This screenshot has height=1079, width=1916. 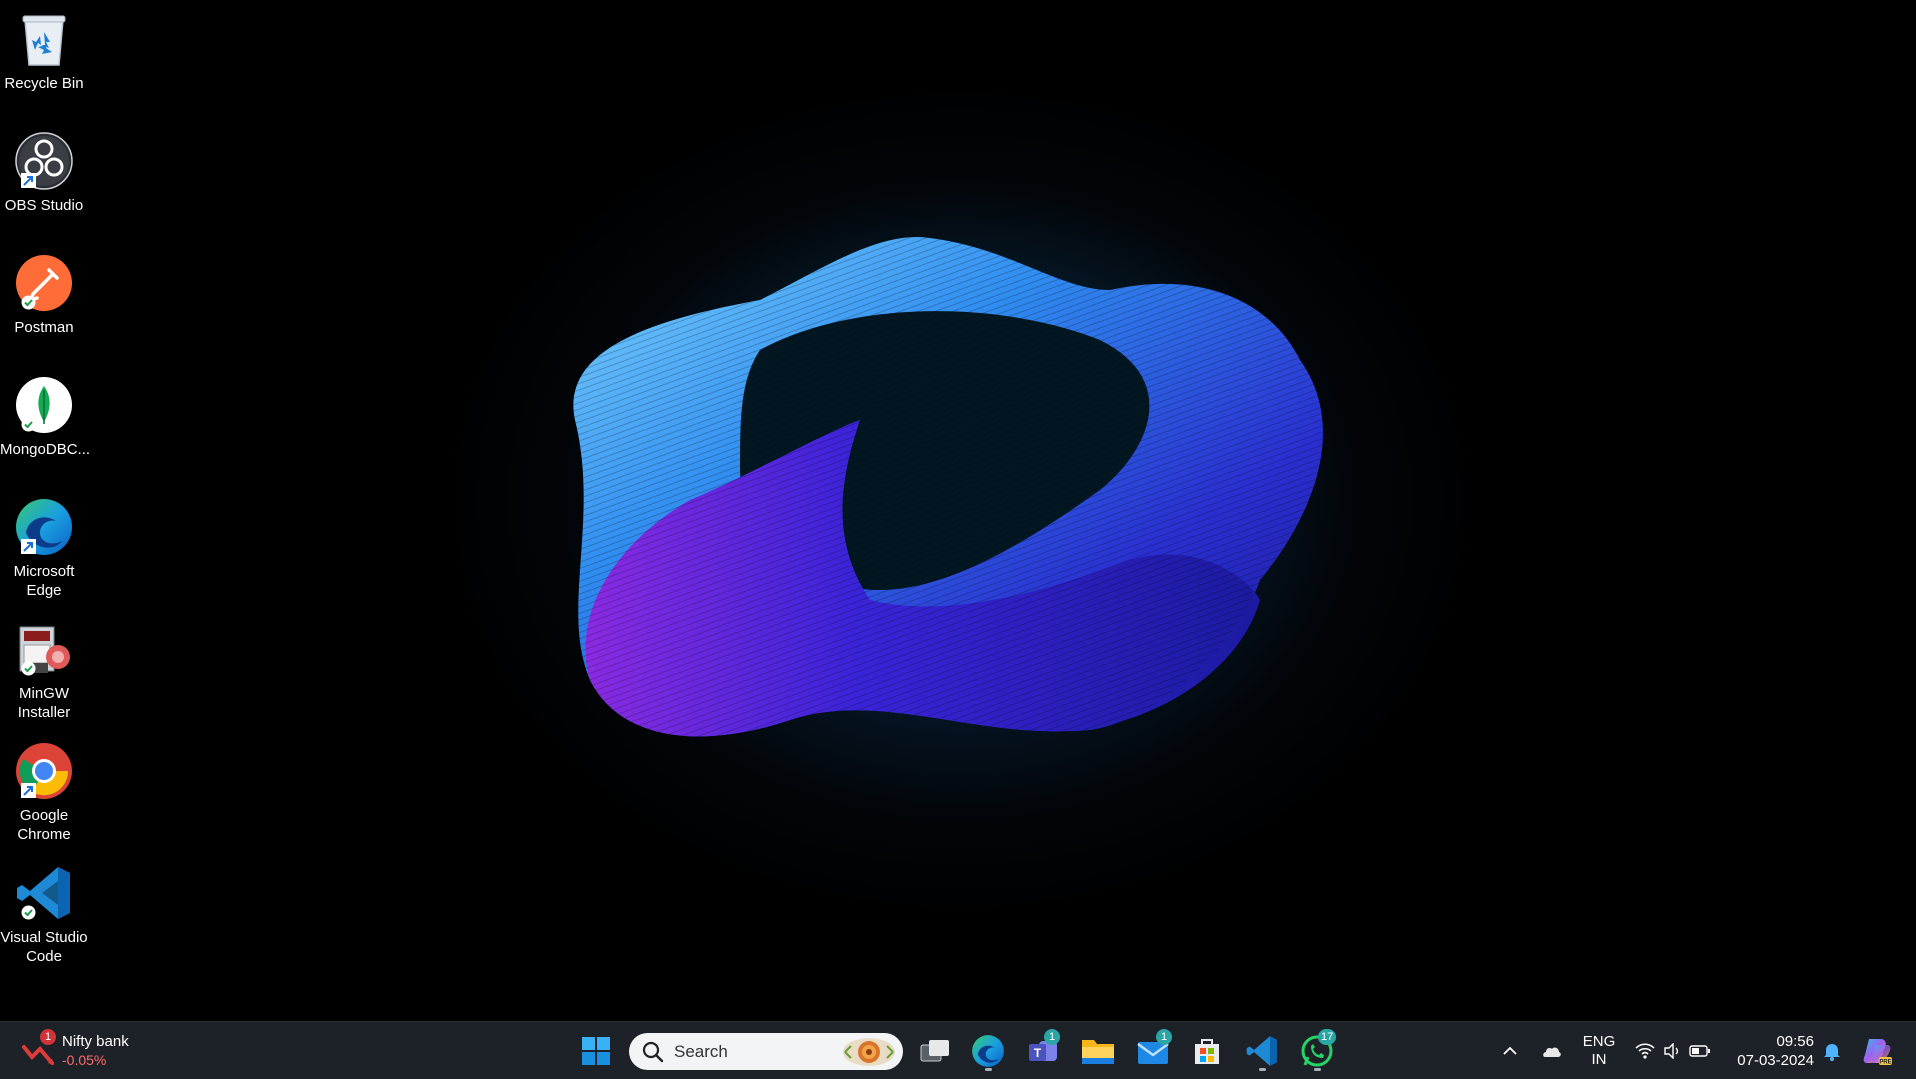 I want to click on quick-settings-button, so click(x=1673, y=1051).